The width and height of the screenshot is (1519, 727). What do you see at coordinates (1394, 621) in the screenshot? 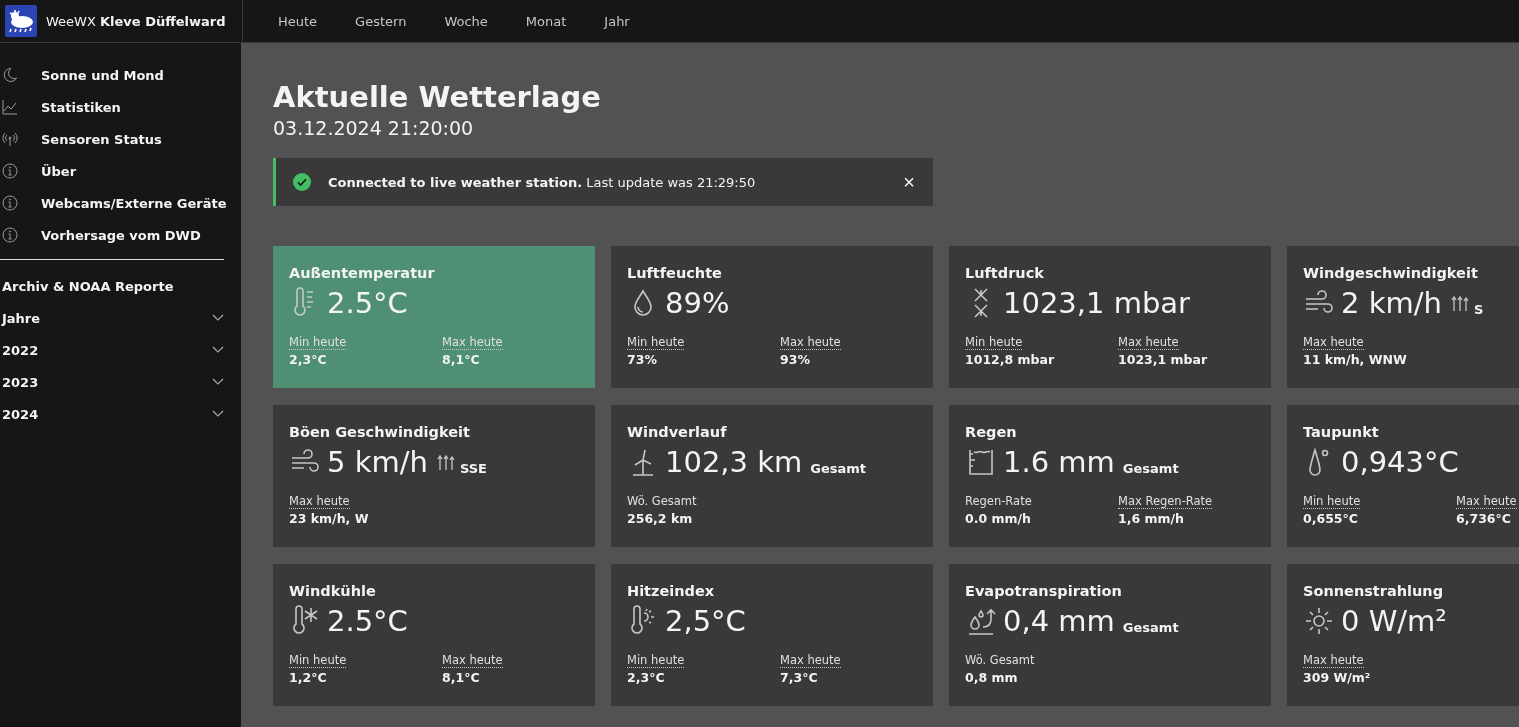
I see `reading-value: 0 W/m²` at bounding box center [1394, 621].